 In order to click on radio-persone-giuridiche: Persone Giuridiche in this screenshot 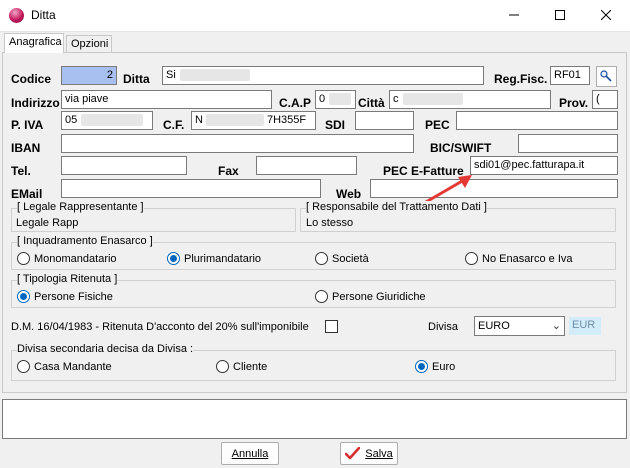, I will do `click(370, 296)`.